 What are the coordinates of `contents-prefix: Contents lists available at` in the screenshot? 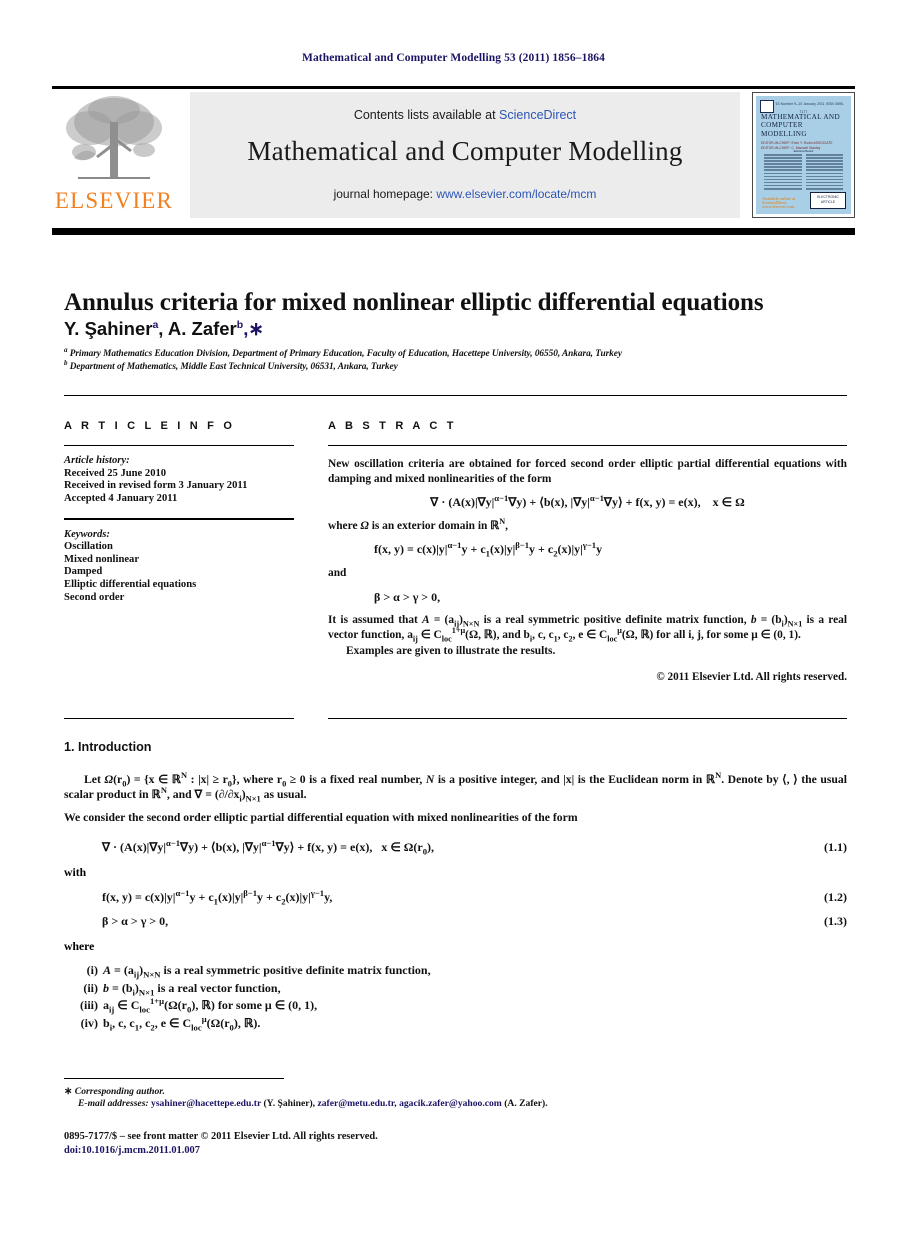 It's located at (426, 115).